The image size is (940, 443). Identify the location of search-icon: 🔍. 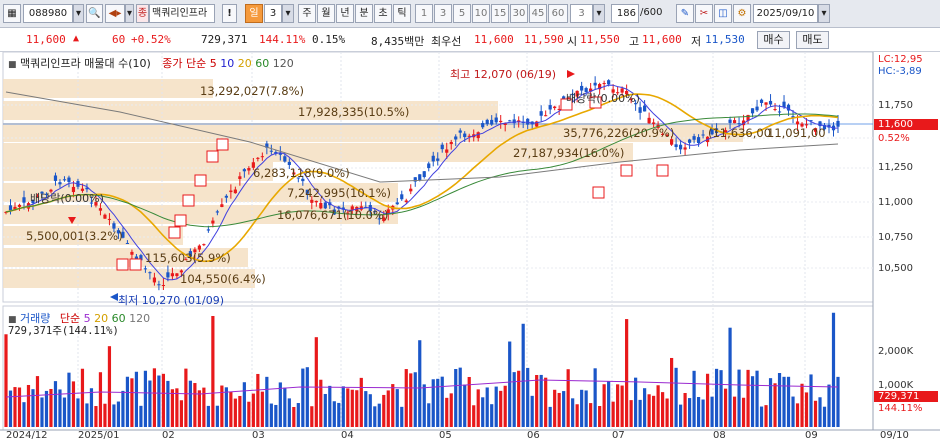
(94, 13).